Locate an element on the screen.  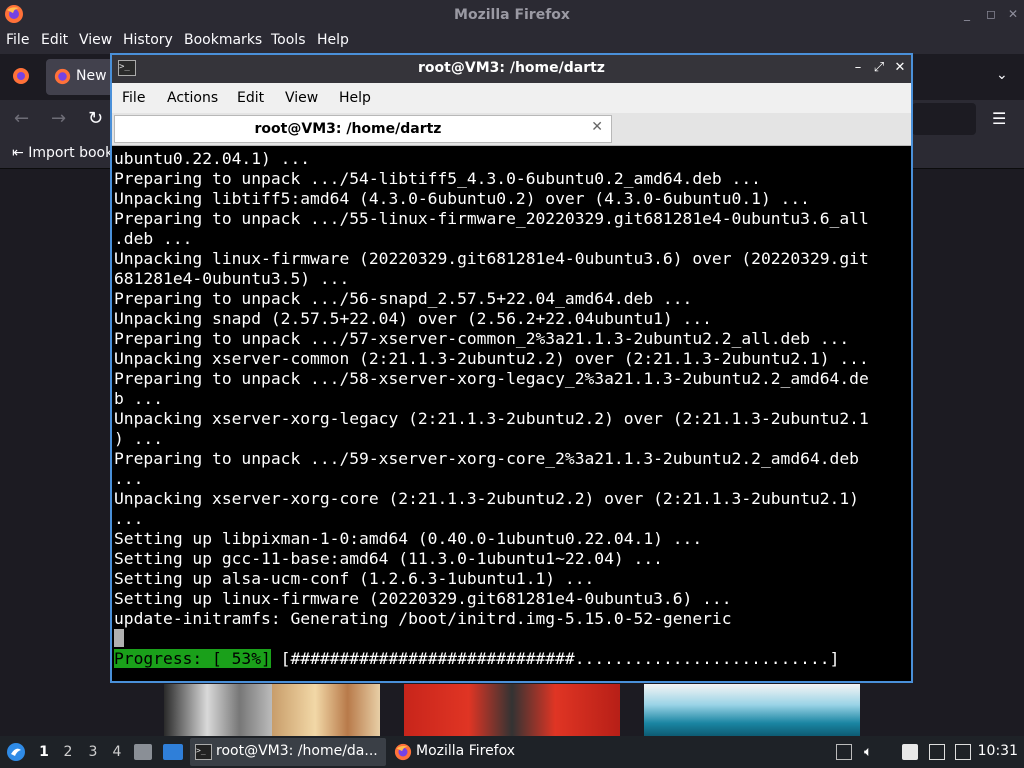
terminal-tab: root@VM3: /home/dartz ✕ is located at coordinates (363, 129).